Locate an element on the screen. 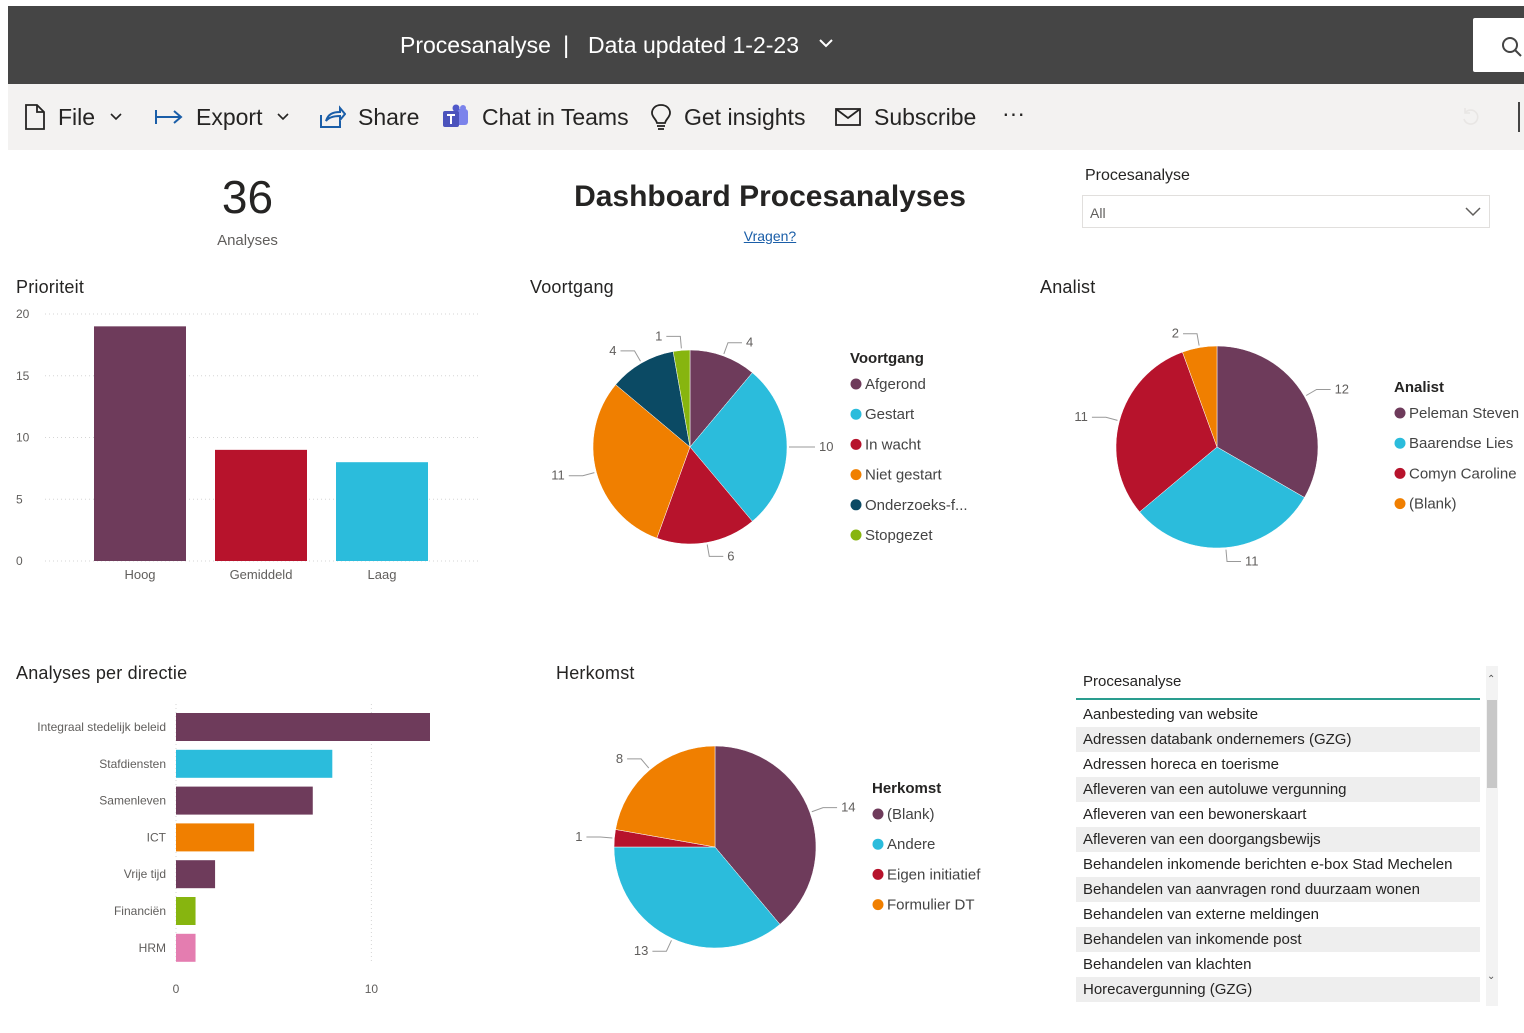  legend-item-afgerond: Afgerond is located at coordinates (895, 384).